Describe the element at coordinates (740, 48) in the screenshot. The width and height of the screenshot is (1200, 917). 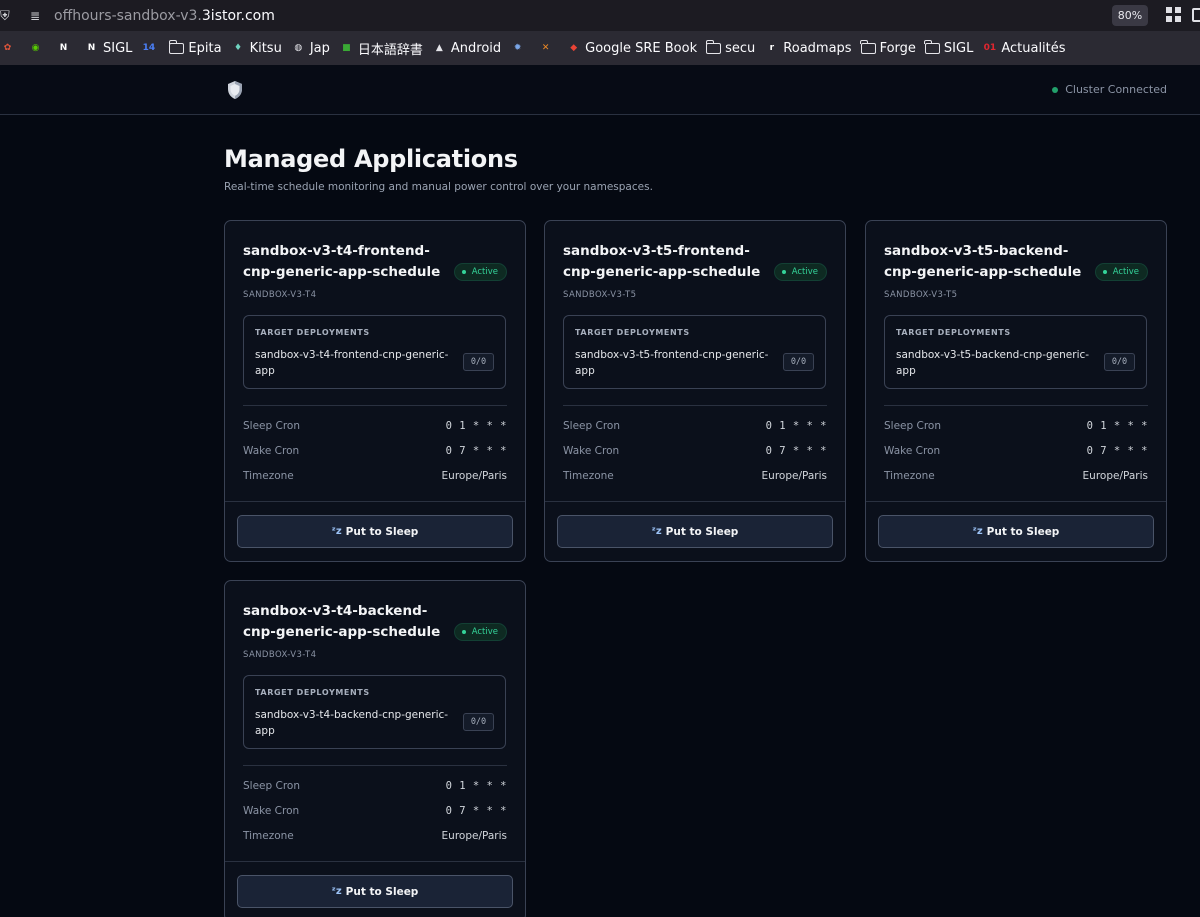
I see `bookmark-label: secu` at that location.